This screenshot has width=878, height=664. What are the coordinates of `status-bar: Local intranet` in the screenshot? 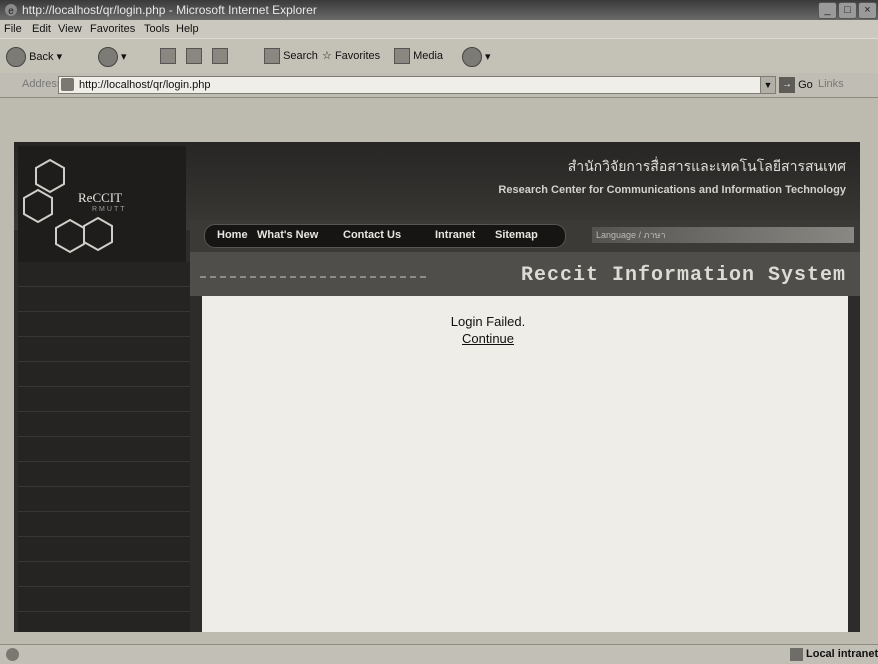 It's located at (439, 654).